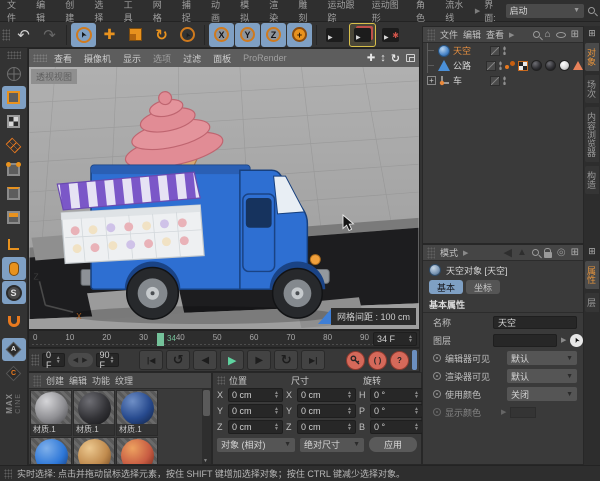  Describe the element at coordinates (255, 395) in the screenshot. I see `position-x-field: 0 cm ▲ ▼` at that location.